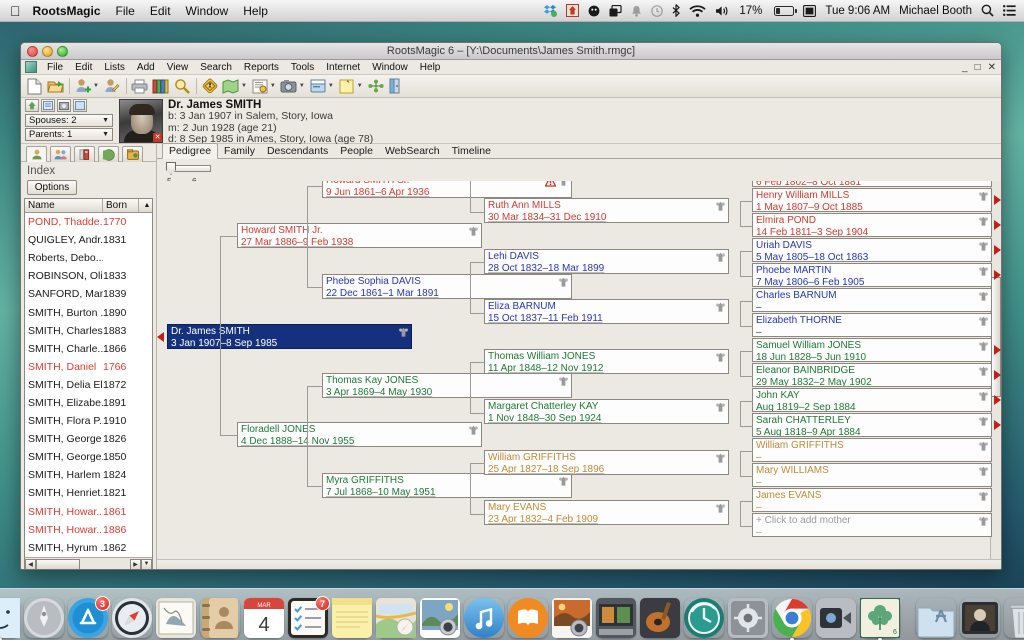 The image size is (1024, 640). What do you see at coordinates (872, 500) in the screenshot?
I see `pedigree-person-box: James EVANS –` at bounding box center [872, 500].